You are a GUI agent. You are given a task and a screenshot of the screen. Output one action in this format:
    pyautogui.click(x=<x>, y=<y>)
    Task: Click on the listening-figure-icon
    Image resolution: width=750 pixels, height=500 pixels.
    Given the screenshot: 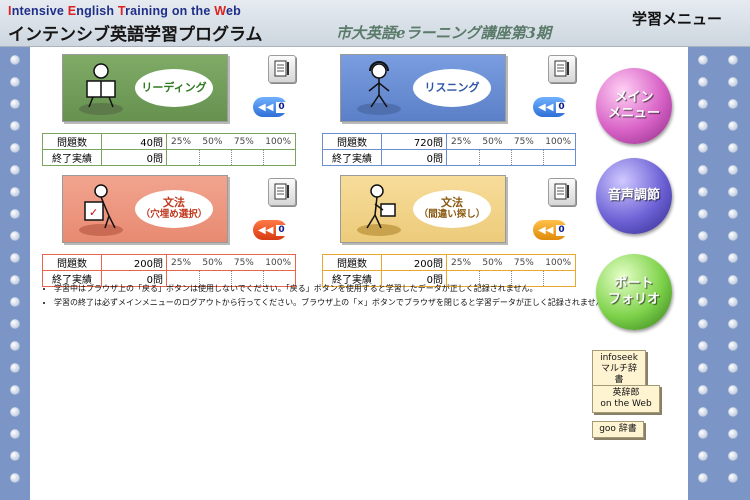 What is the action you would take?
    pyautogui.click(x=379, y=88)
    